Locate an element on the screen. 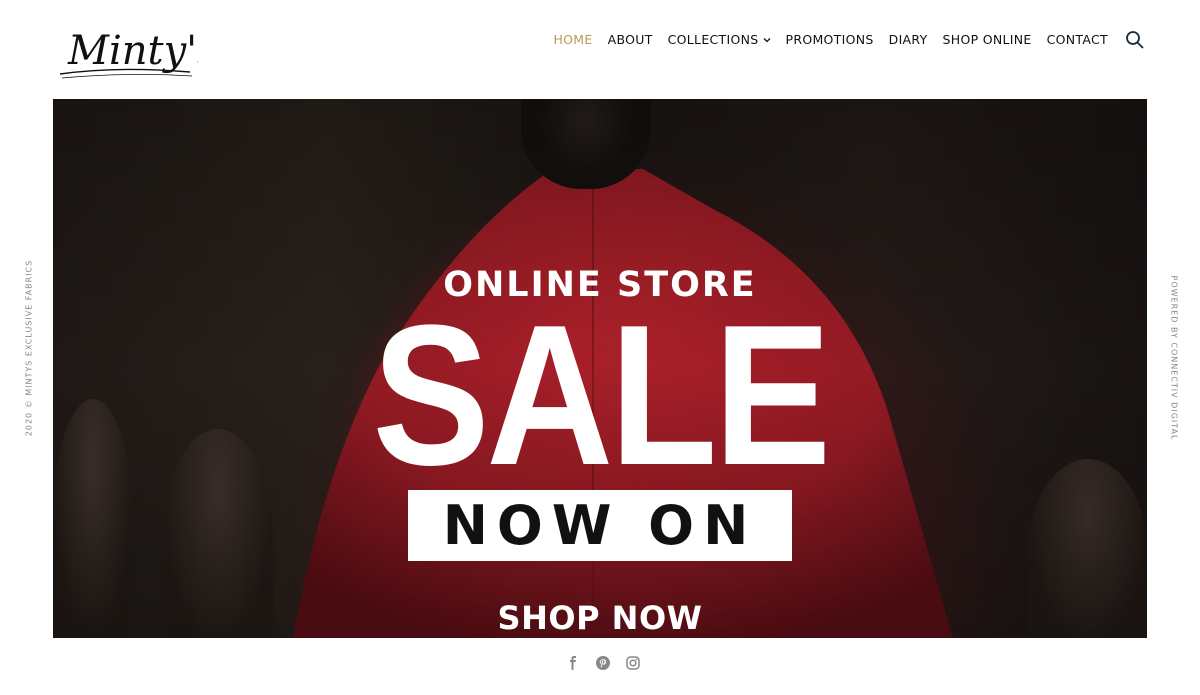 The height and width of the screenshot is (695, 1200). nav-collections: COLLECTIONS is located at coordinates (719, 39).